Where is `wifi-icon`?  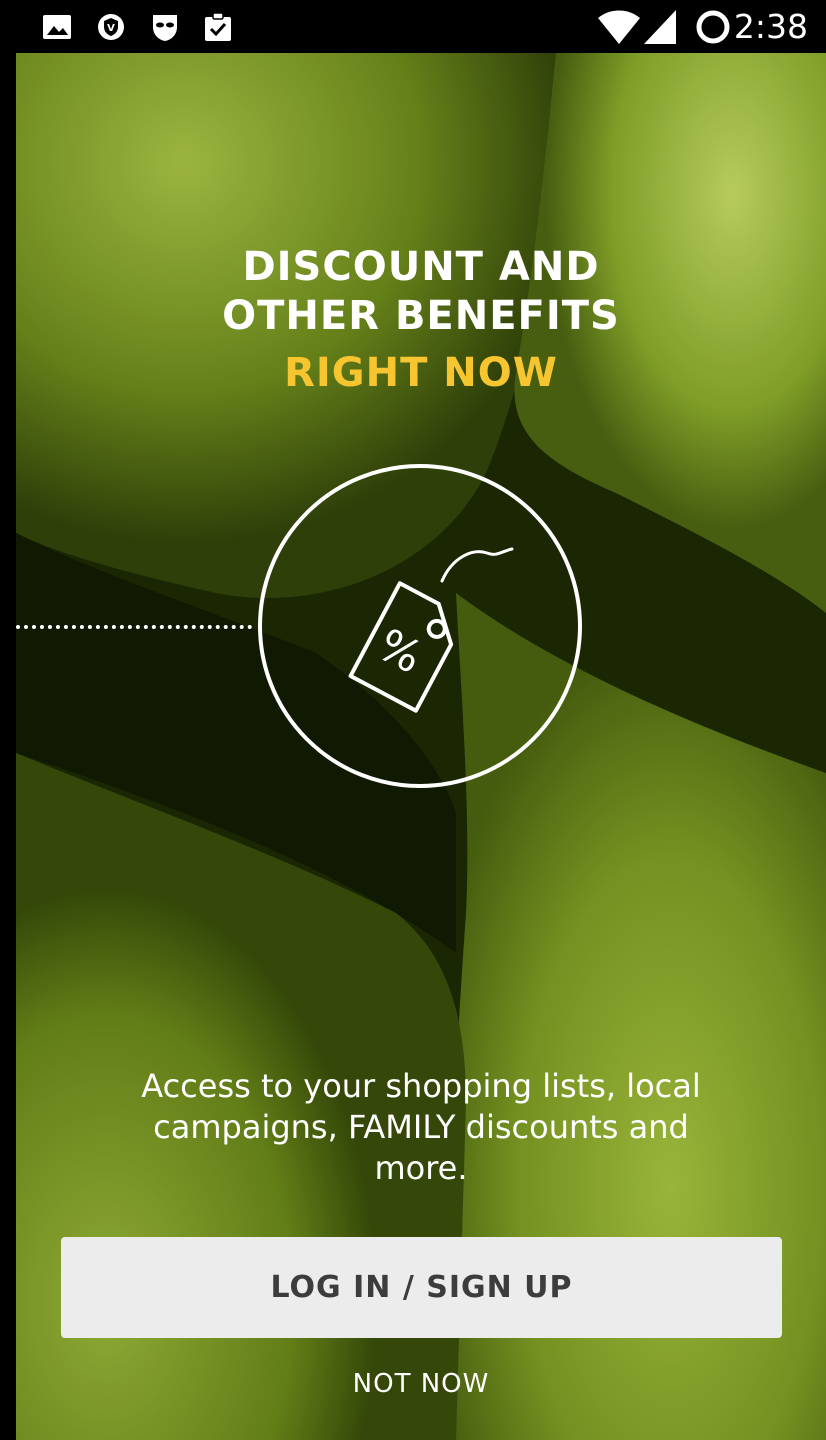 wifi-icon is located at coordinates (619, 27).